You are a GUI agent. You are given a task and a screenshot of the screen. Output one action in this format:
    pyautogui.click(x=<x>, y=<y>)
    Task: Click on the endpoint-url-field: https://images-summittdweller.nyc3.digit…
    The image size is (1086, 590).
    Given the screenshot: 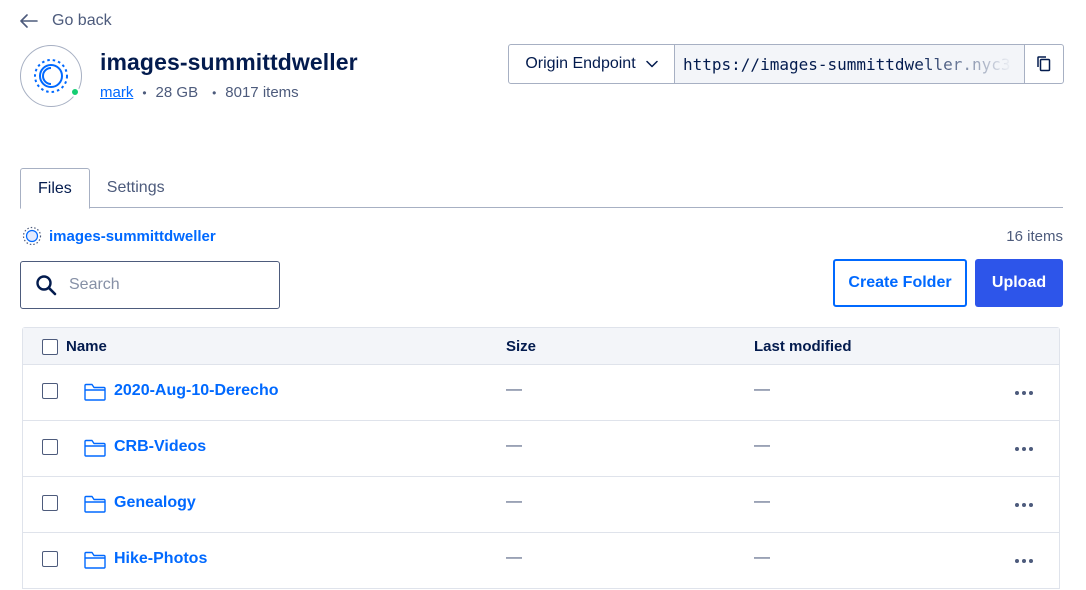 What is the action you would take?
    pyautogui.click(x=849, y=64)
    